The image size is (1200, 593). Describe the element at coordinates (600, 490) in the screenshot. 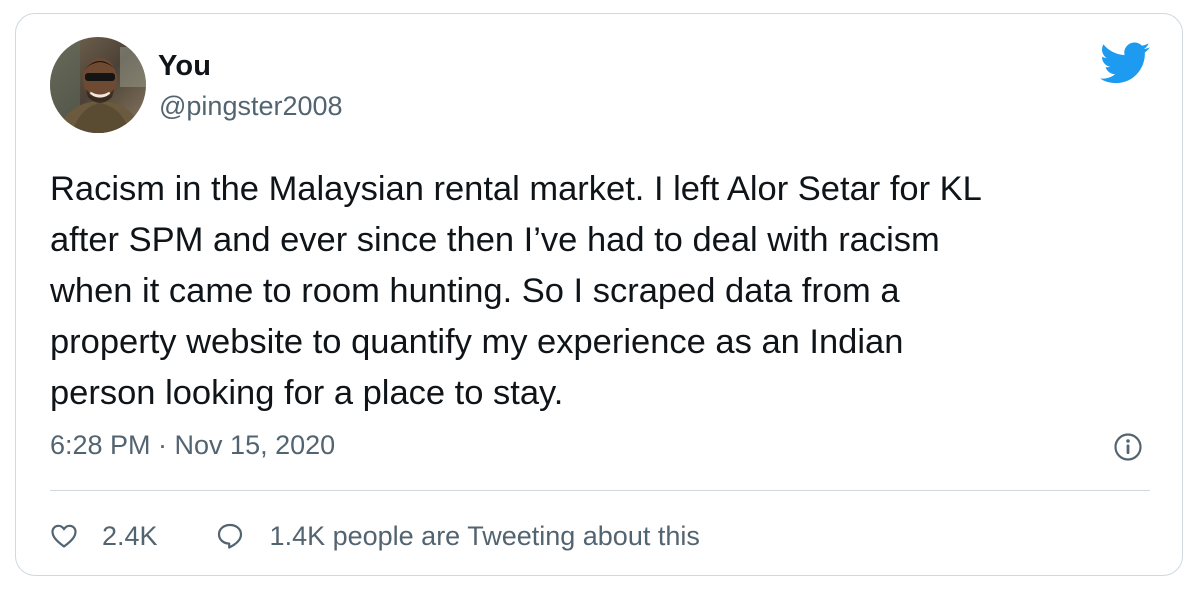

I see `divider` at that location.